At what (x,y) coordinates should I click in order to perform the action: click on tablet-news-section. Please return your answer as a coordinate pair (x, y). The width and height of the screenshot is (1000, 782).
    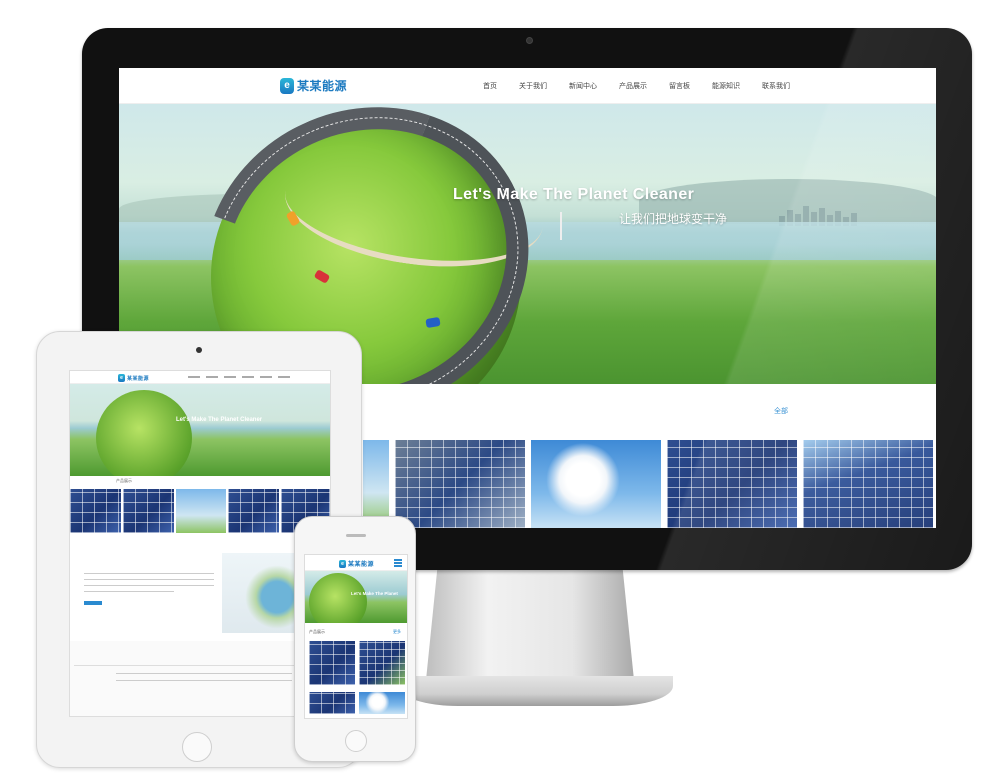
    Looking at the image, I should click on (200, 678).